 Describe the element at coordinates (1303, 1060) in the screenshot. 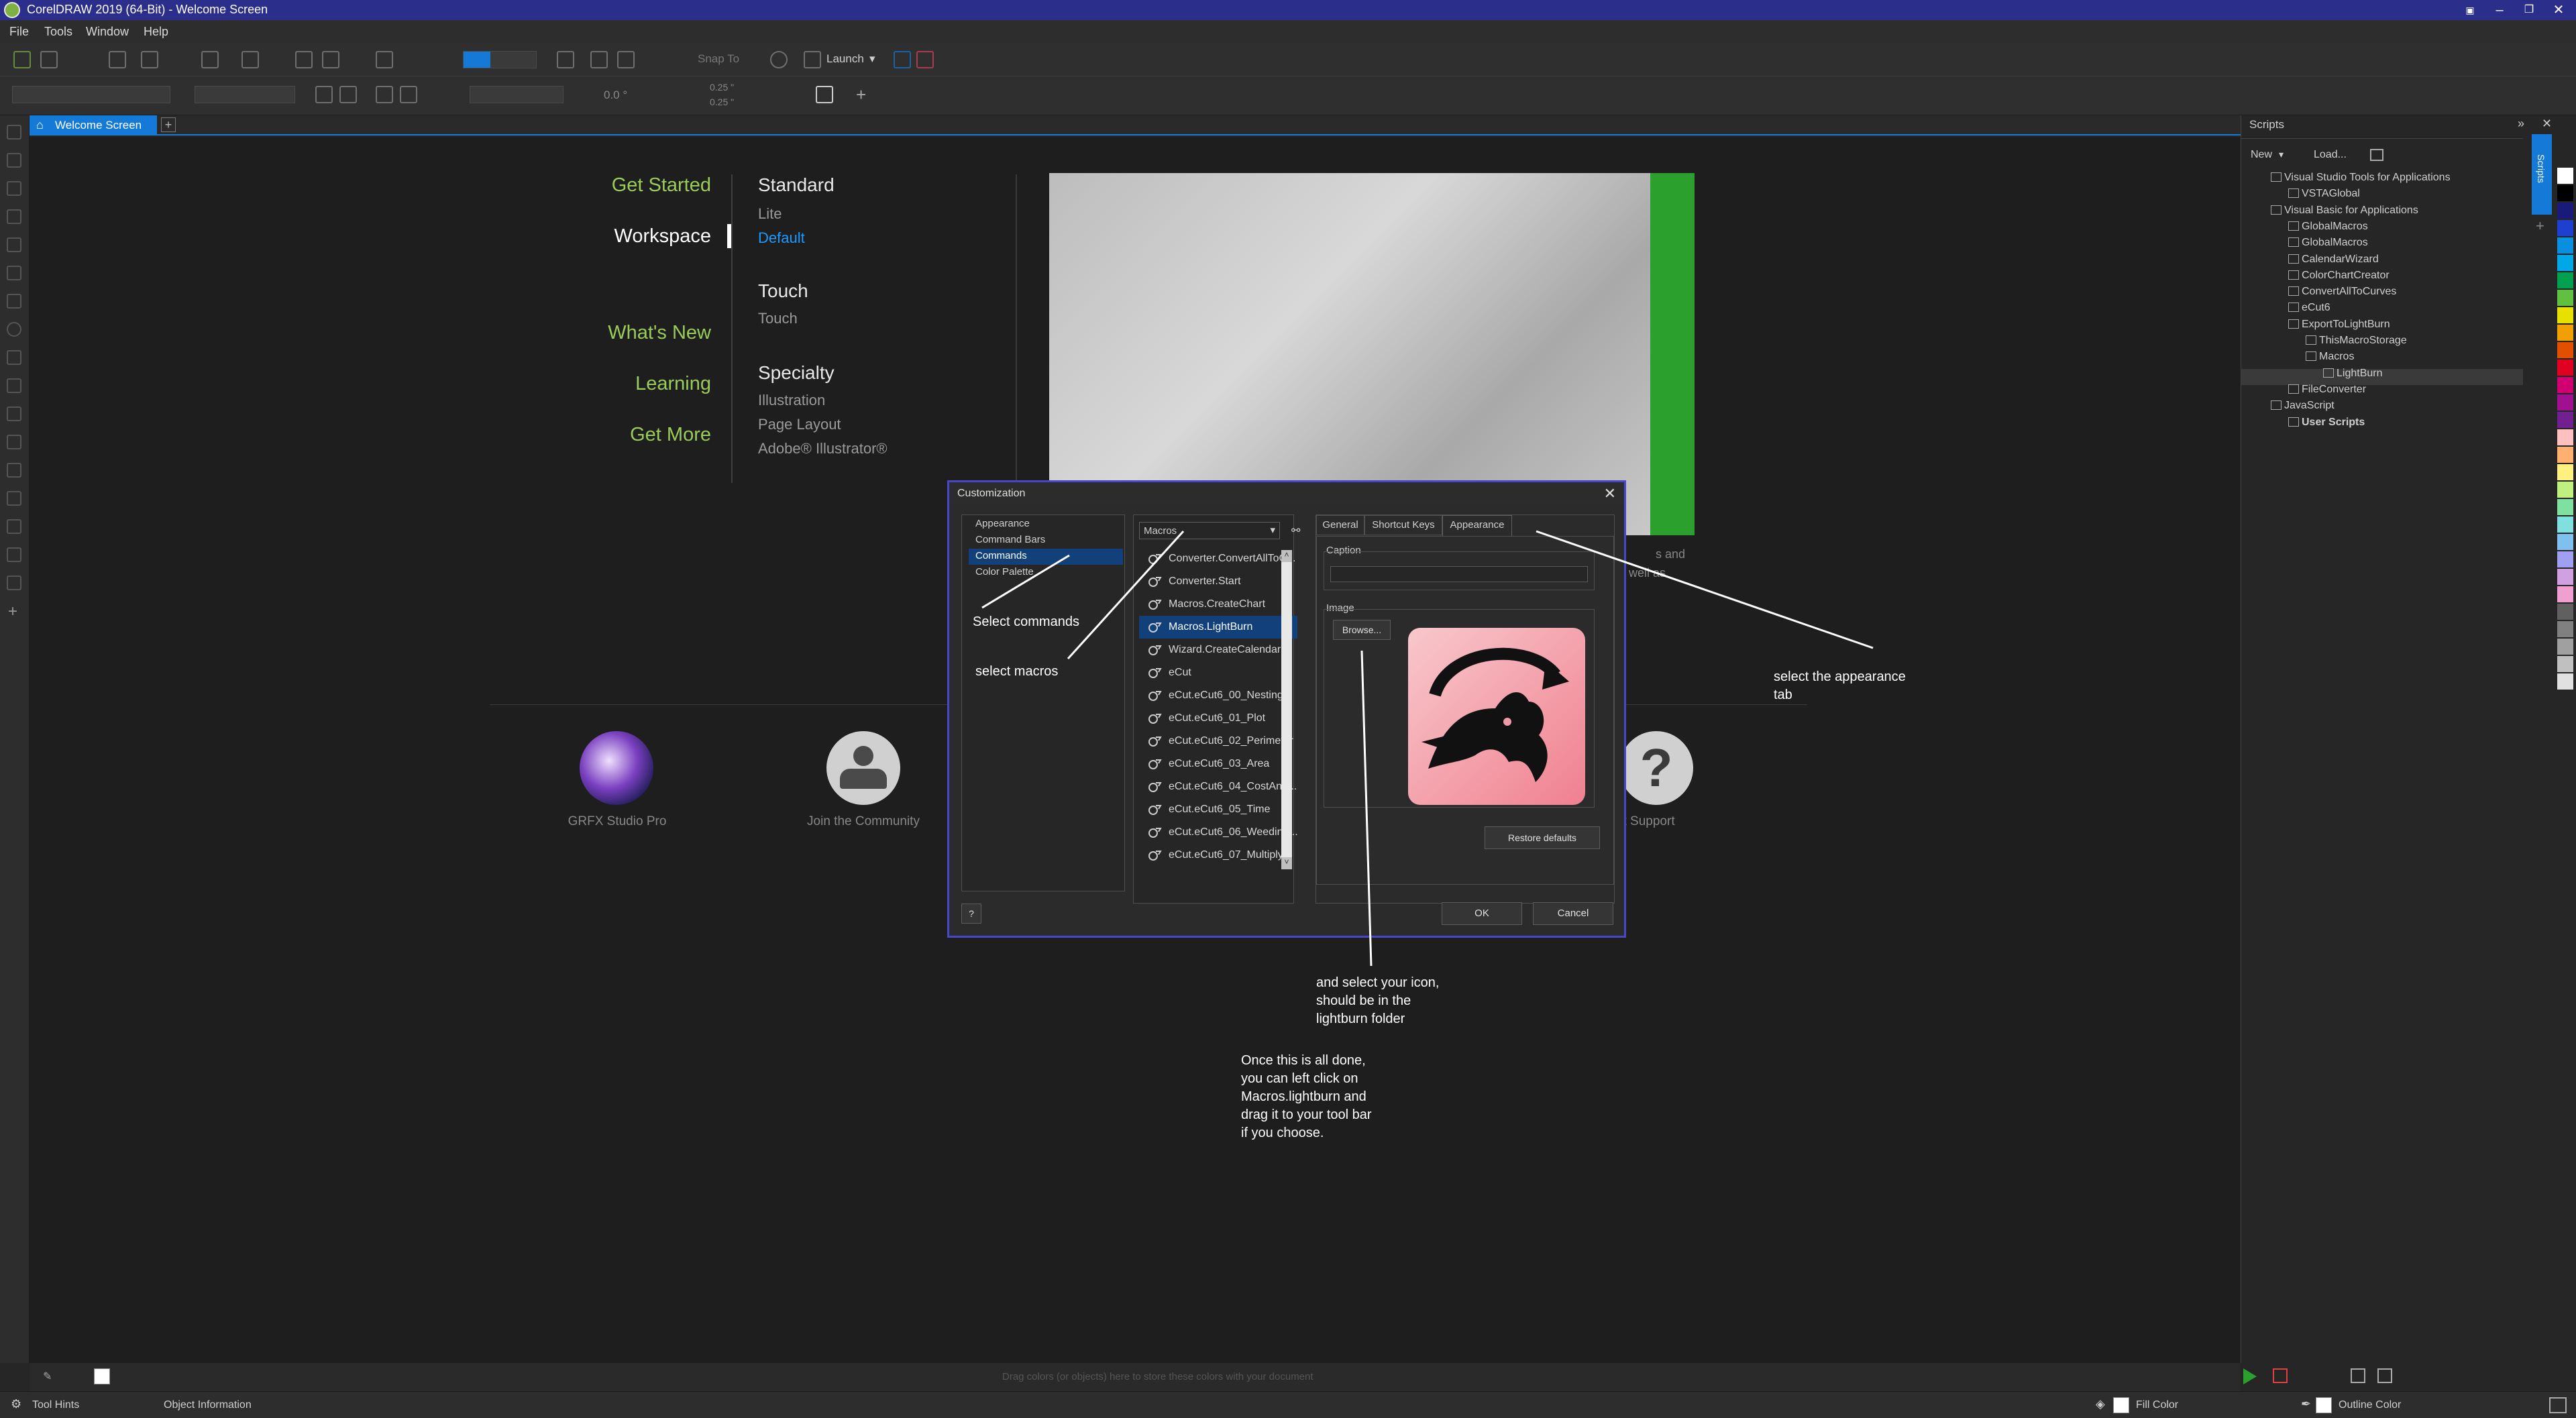

I see `annotation-final-line-1: Once this is all done,` at that location.